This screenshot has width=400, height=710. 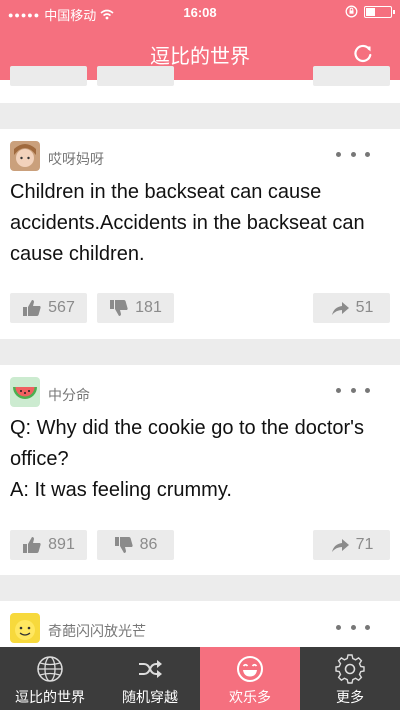 What do you see at coordinates (135, 76) in the screenshot?
I see `dislike-button` at bounding box center [135, 76].